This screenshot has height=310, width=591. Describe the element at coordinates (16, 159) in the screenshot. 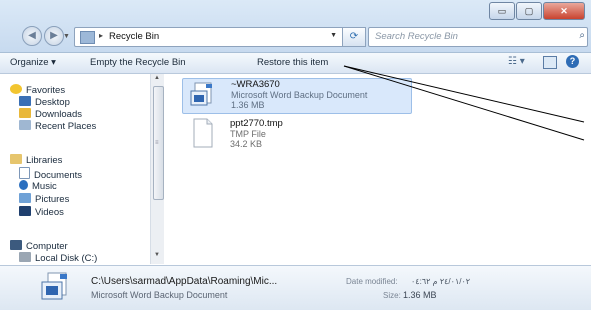

I see `libraries-icon` at that location.